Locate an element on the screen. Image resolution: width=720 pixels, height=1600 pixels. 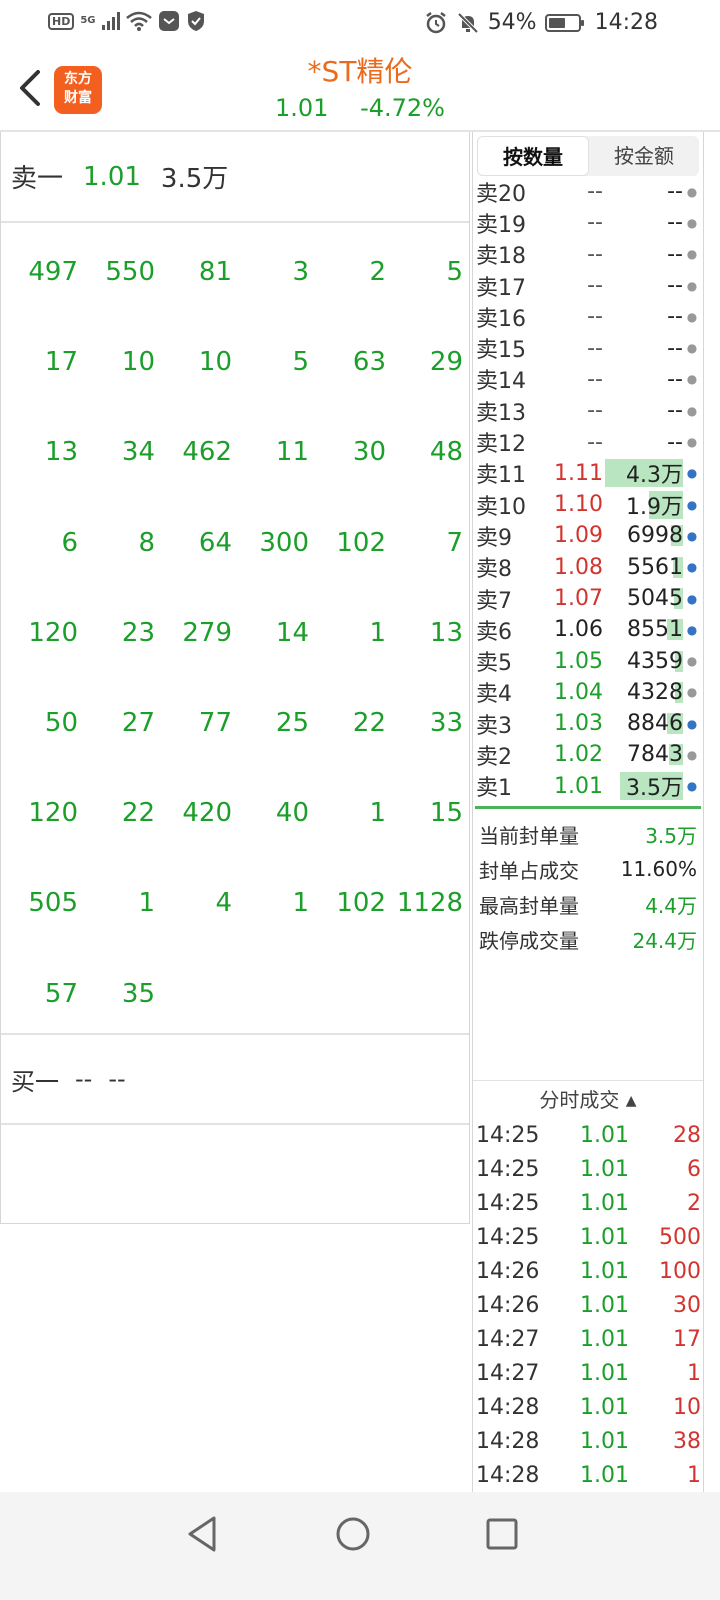
tick-time: 14:25 is located at coordinates (508, 1237).